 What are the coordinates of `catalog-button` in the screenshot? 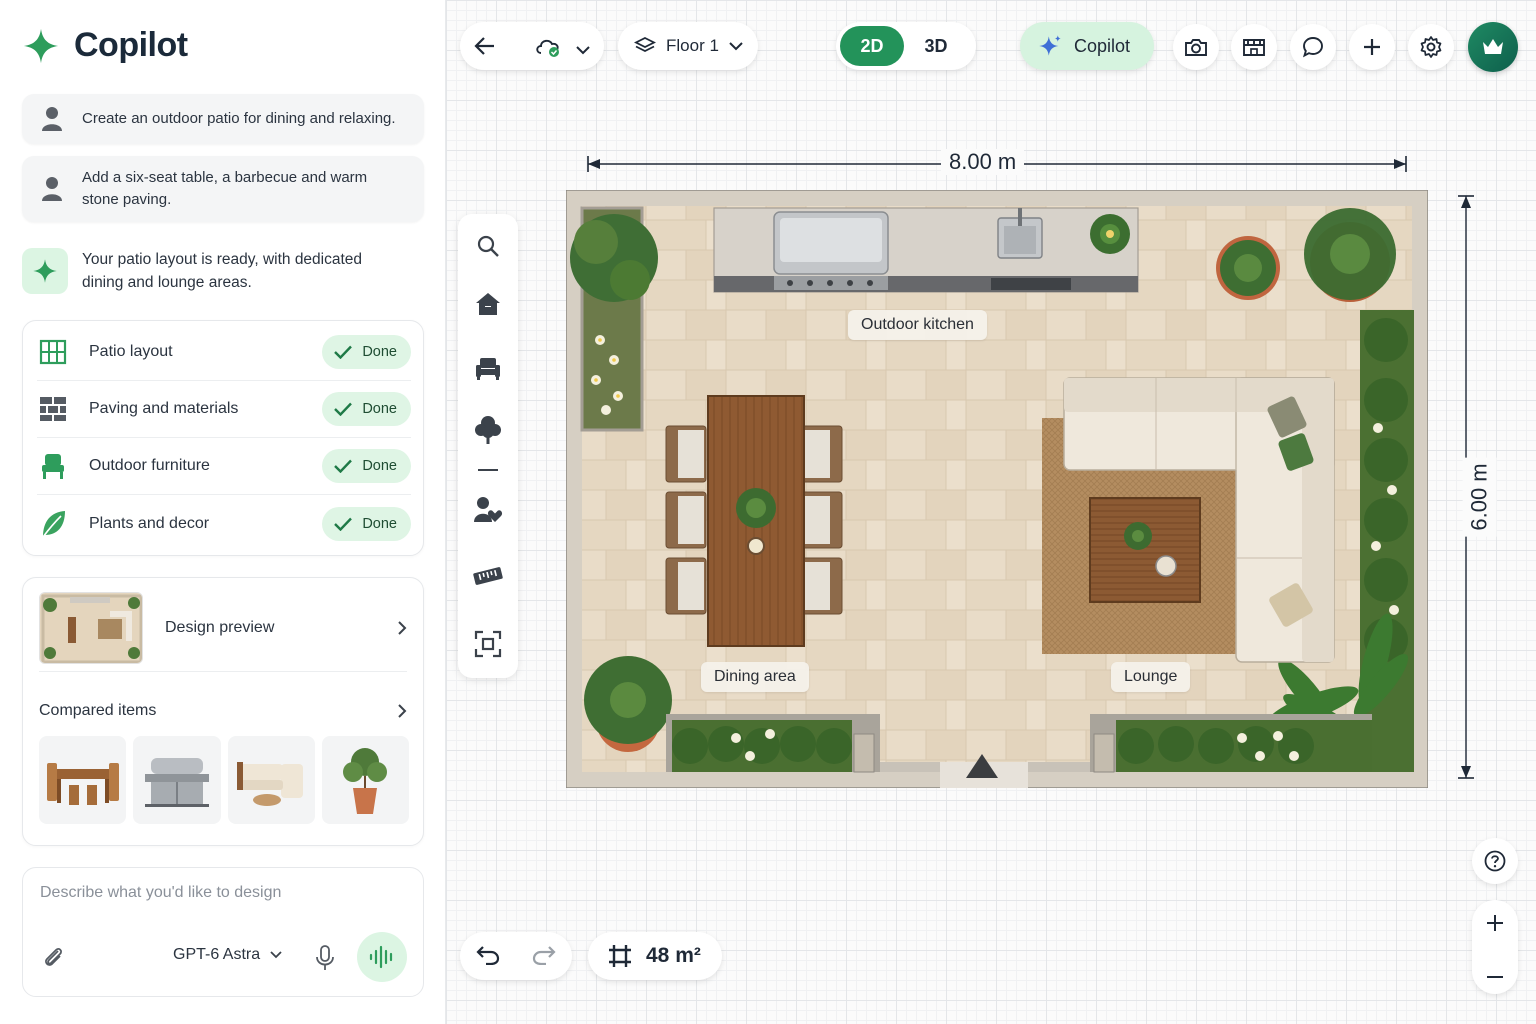 It's located at (1254, 47).